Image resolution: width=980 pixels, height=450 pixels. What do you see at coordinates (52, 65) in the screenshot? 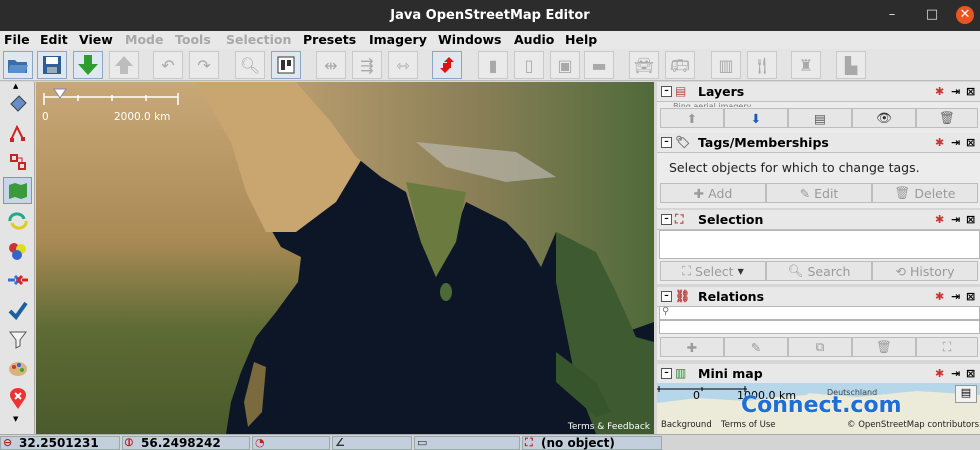
I see `save-icon` at bounding box center [52, 65].